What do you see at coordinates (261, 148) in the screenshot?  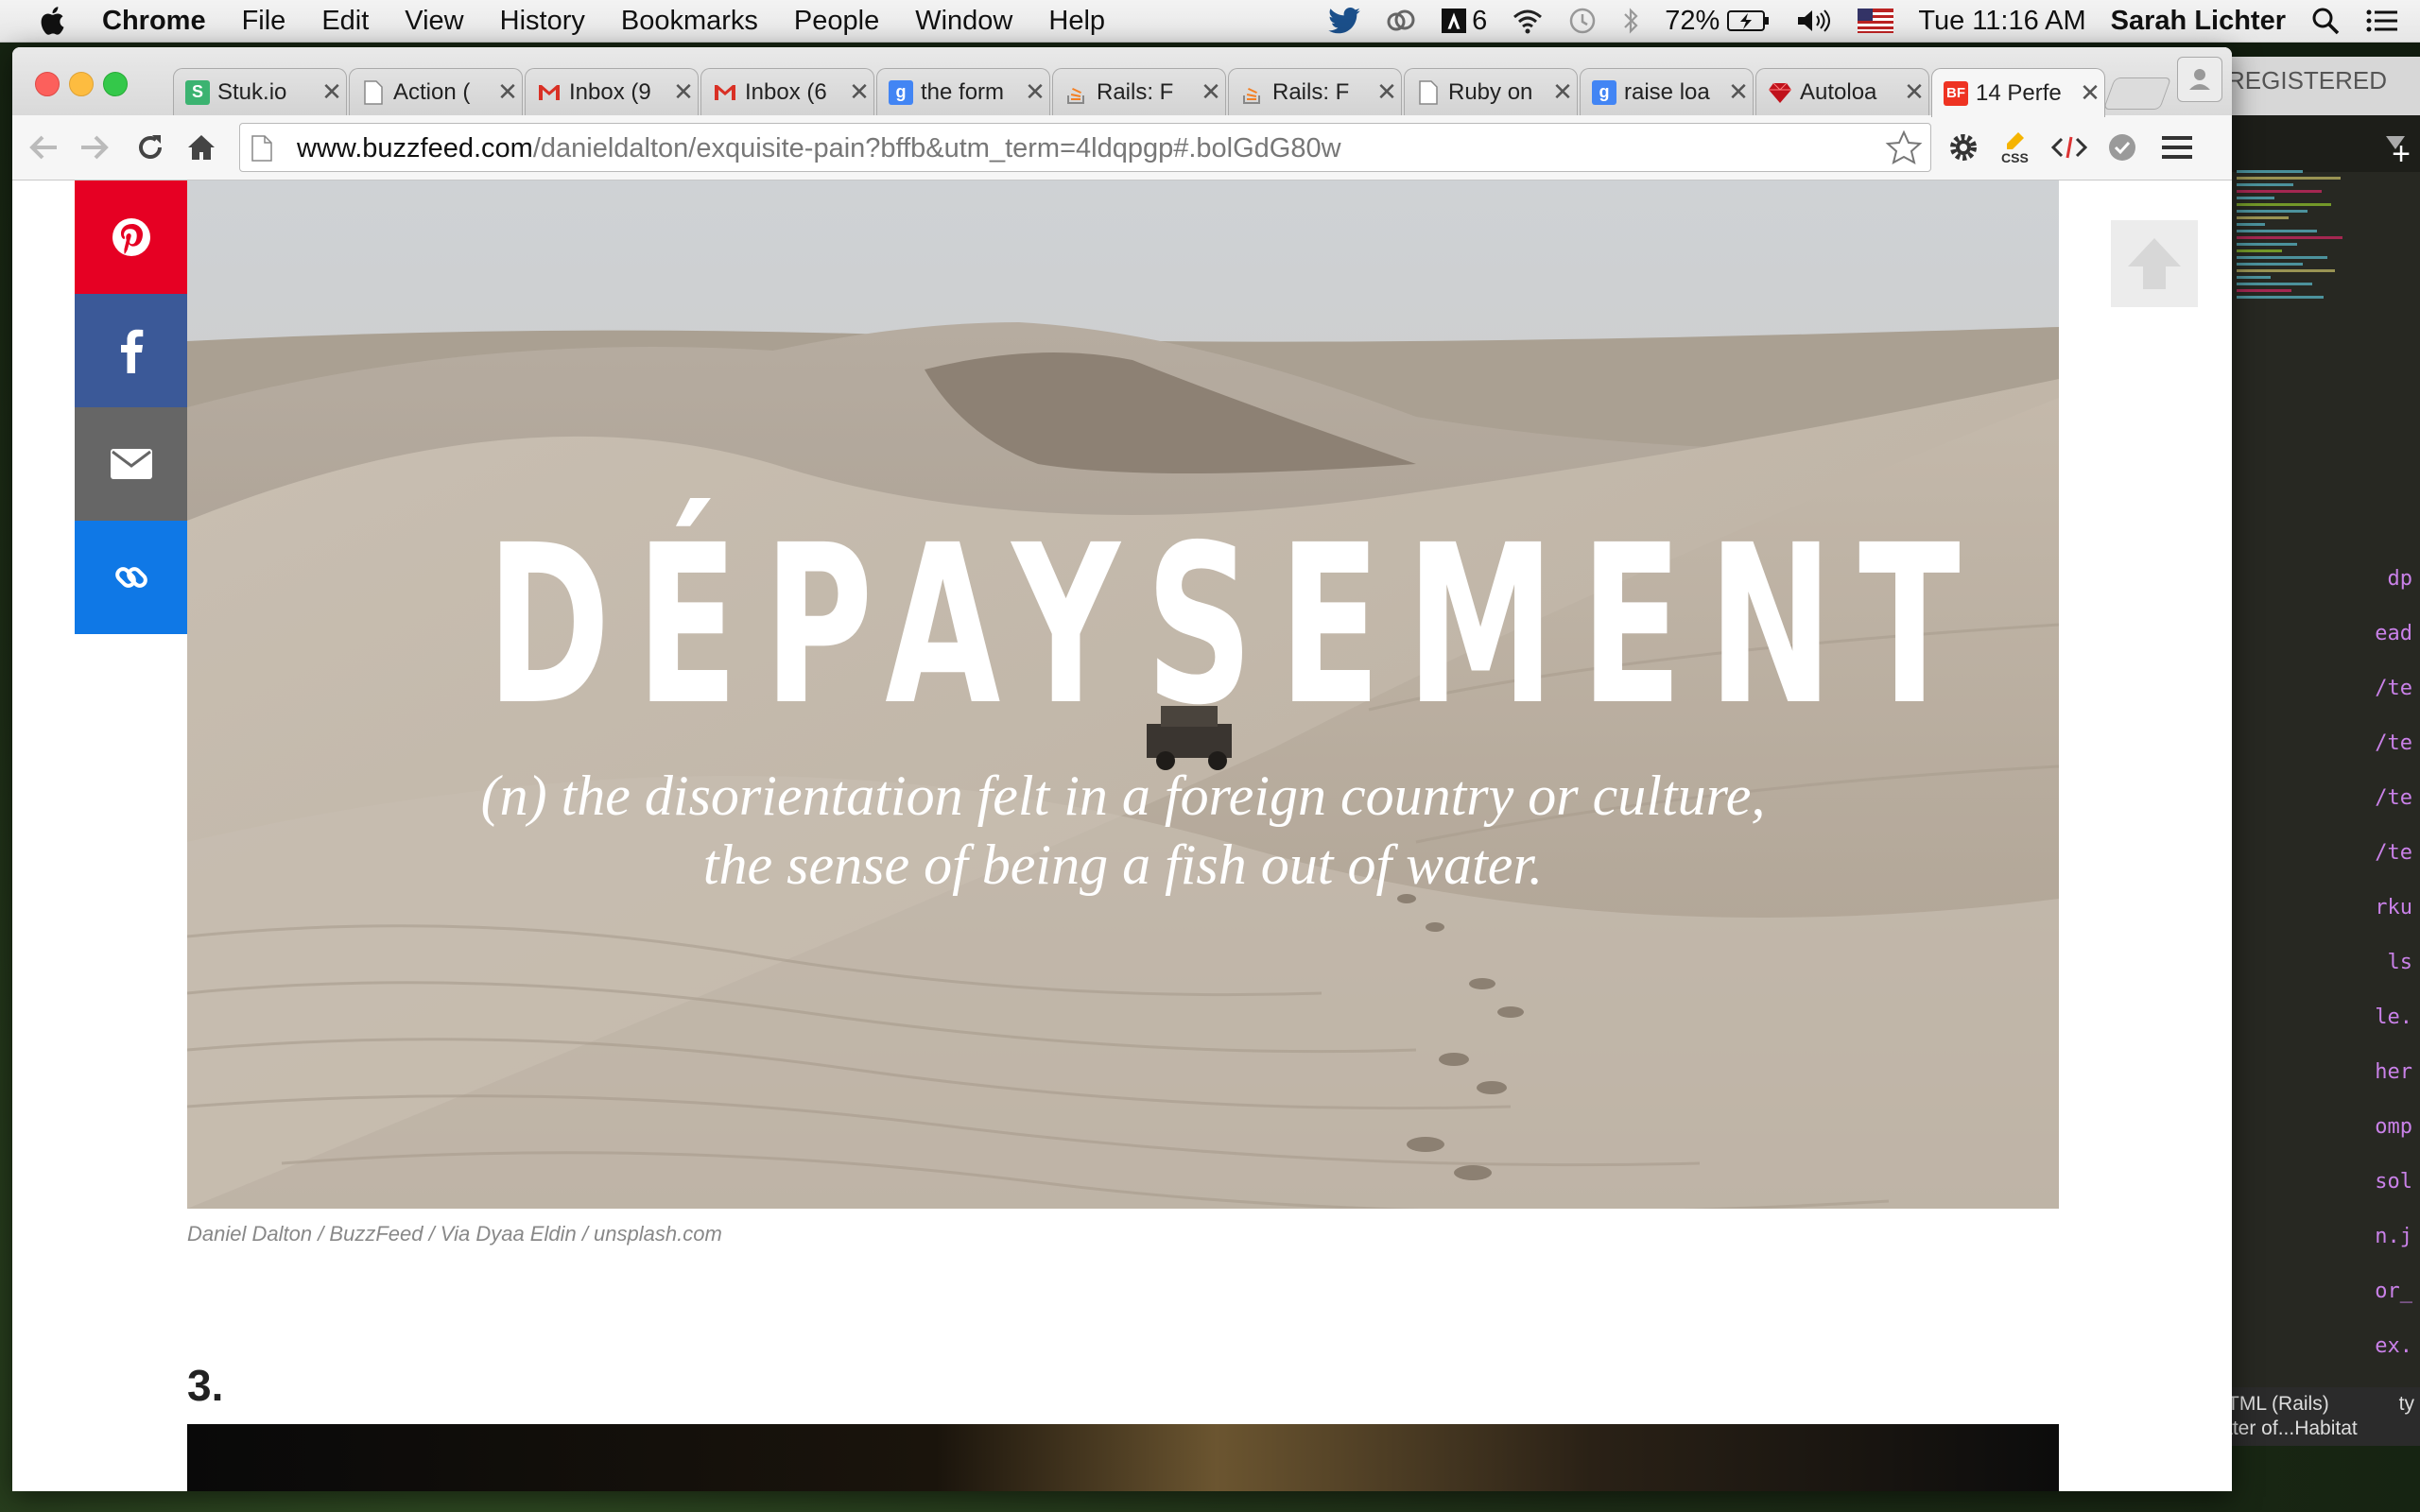 I see `page-info-icon` at bounding box center [261, 148].